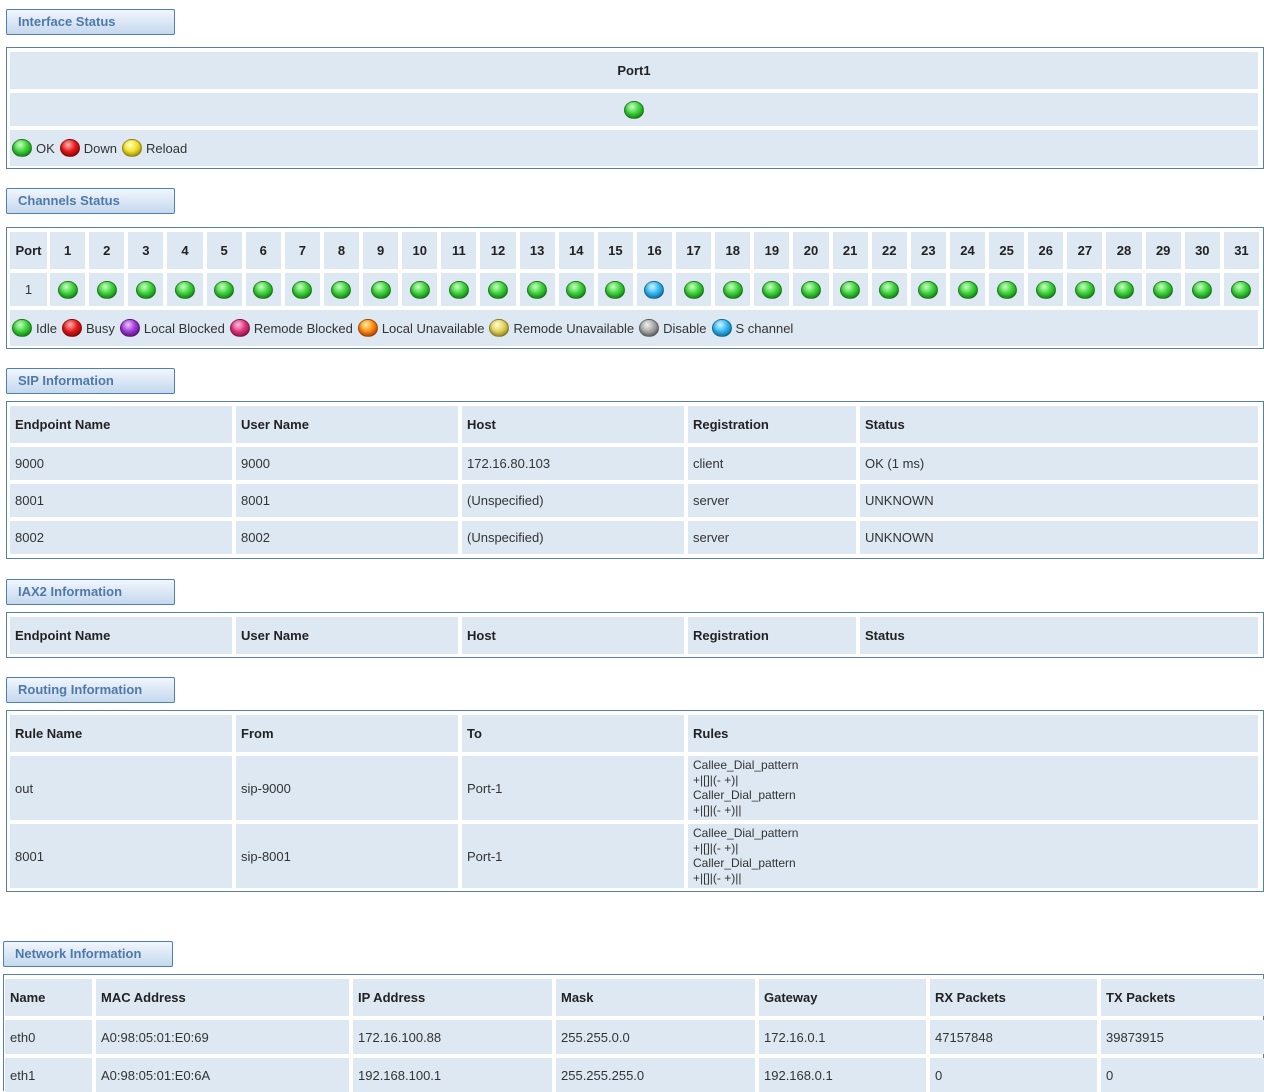 This screenshot has width=1264, height=1092. Describe the element at coordinates (842, 1075) in the screenshot. I see `network-cell: 192.168.0.1` at that location.